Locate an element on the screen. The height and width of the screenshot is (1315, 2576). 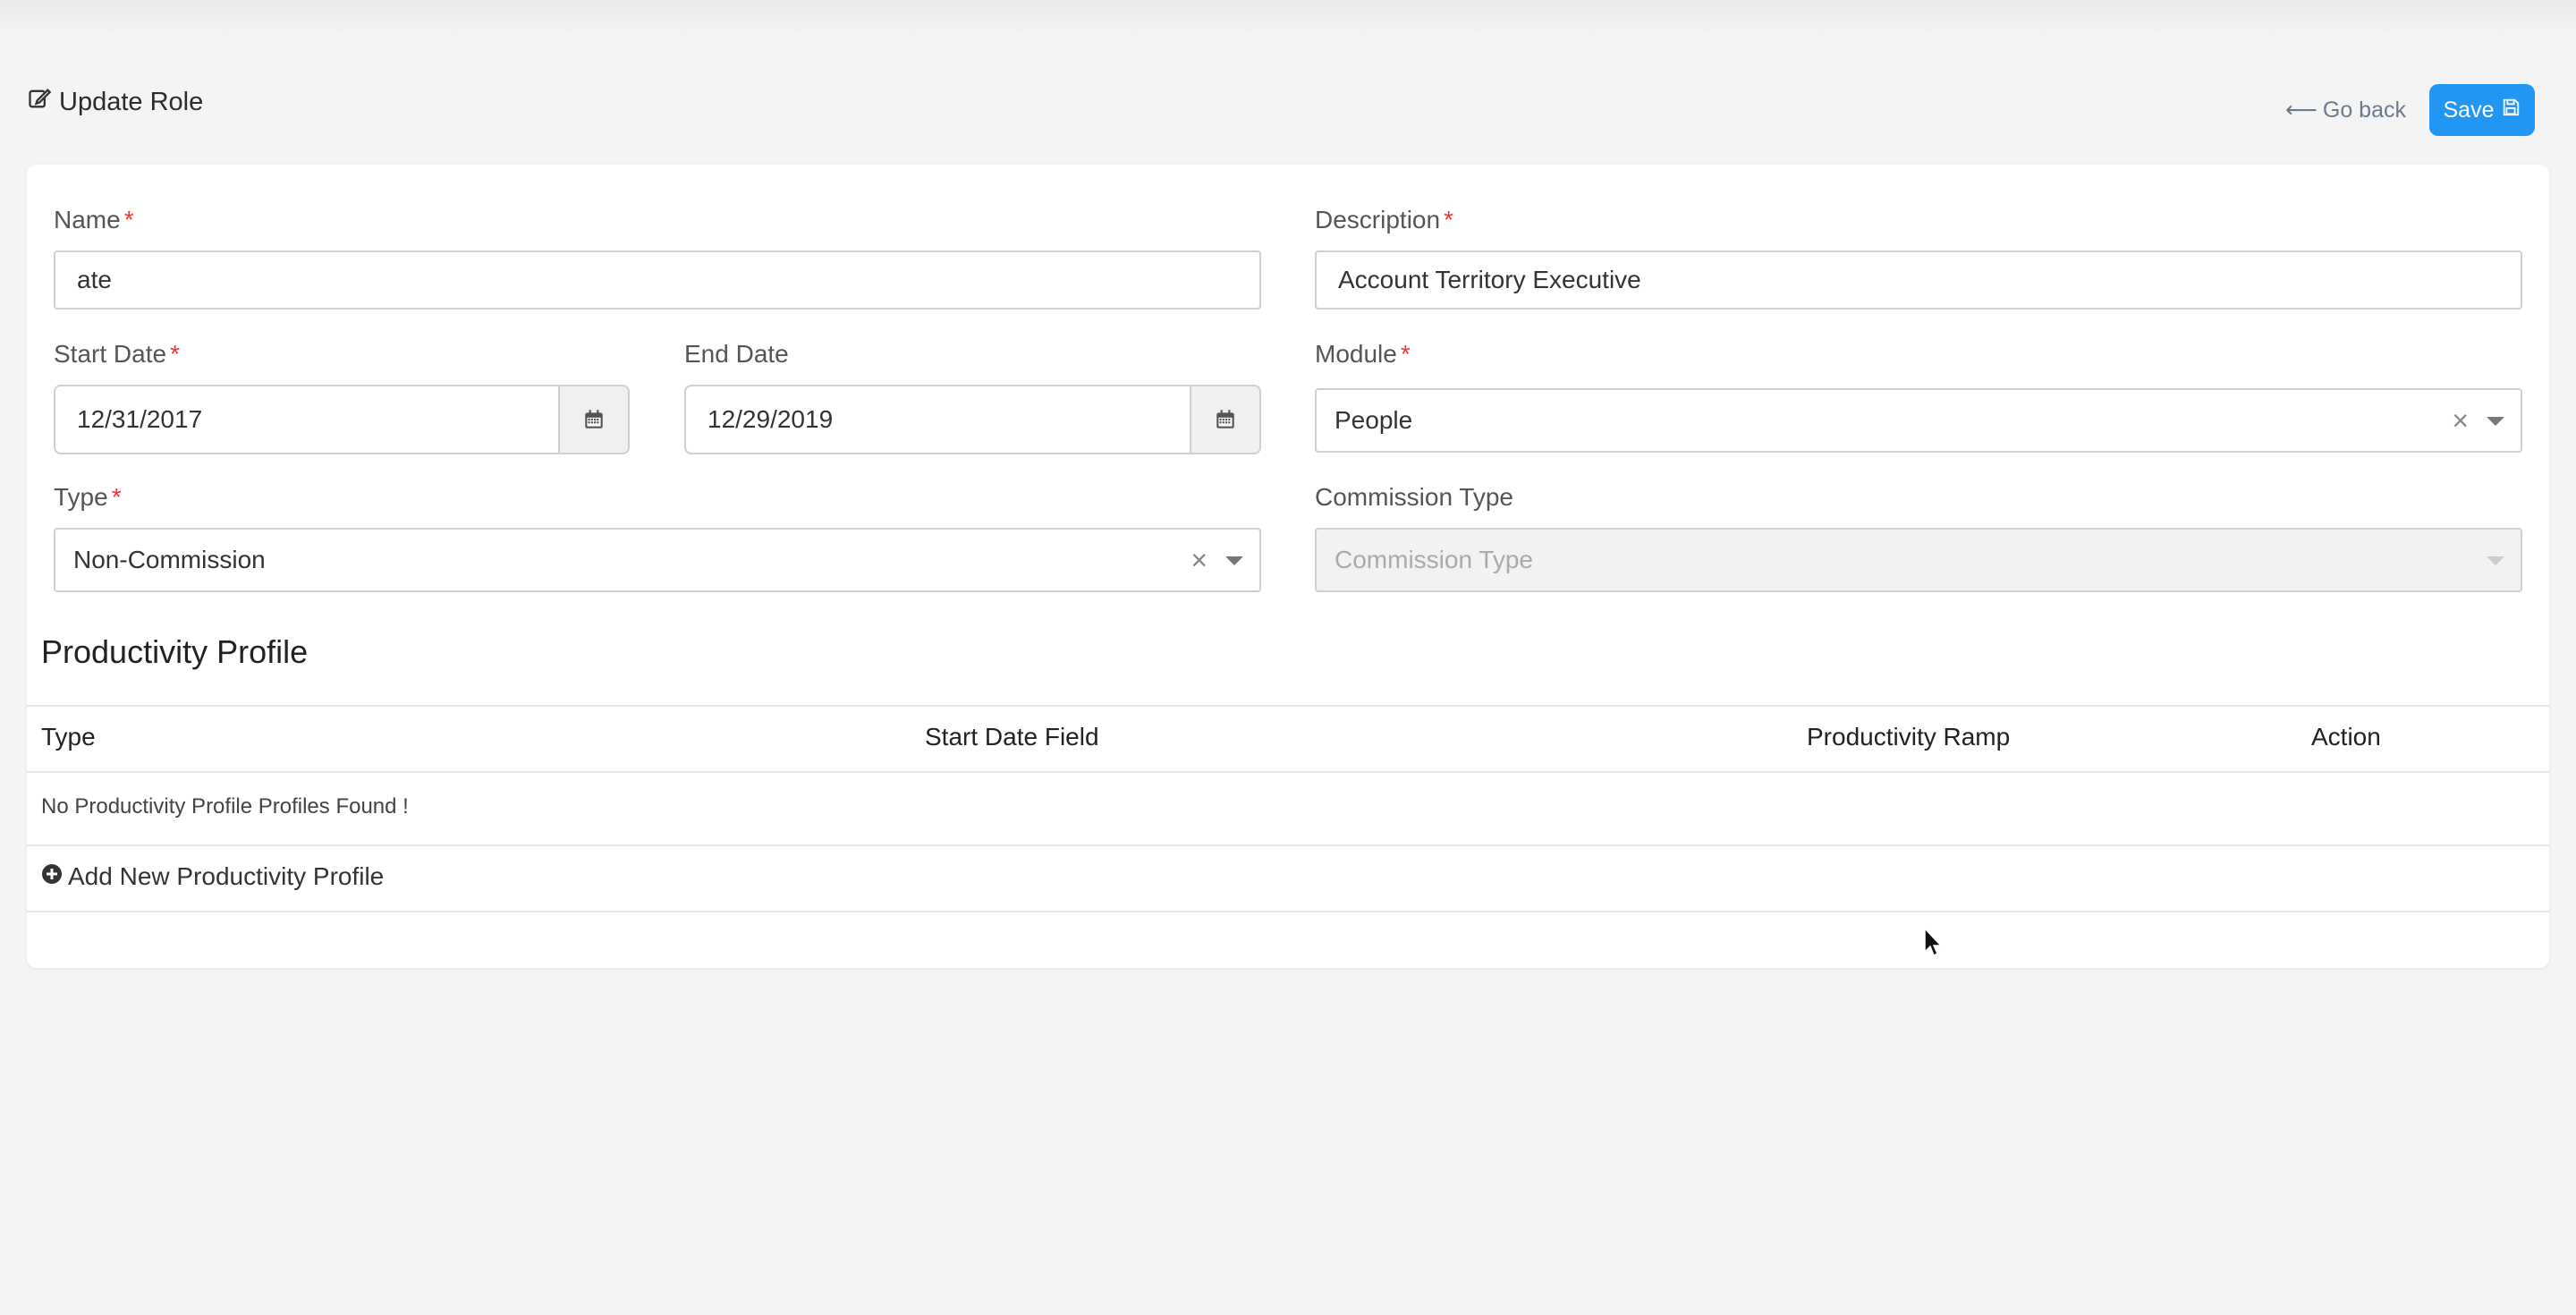
commission-type-select: Commission Type is located at coordinates (1918, 560).